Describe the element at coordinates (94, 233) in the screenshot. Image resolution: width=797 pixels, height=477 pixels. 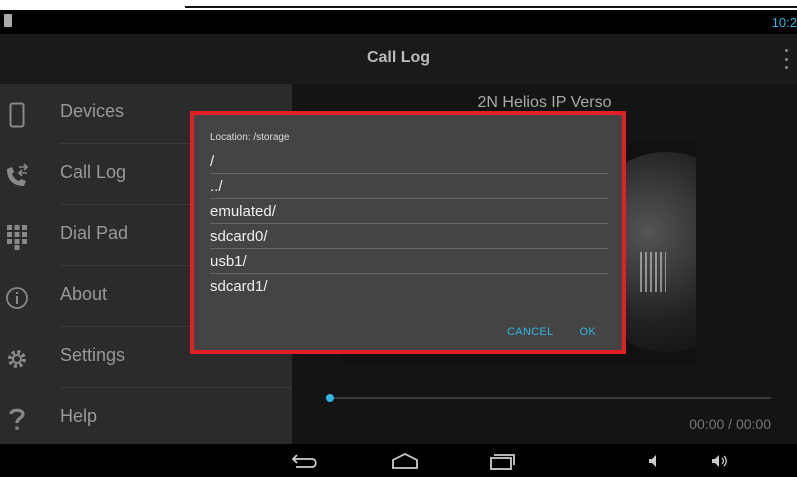
I see `sidebar-item-label: Dial Pad` at that location.